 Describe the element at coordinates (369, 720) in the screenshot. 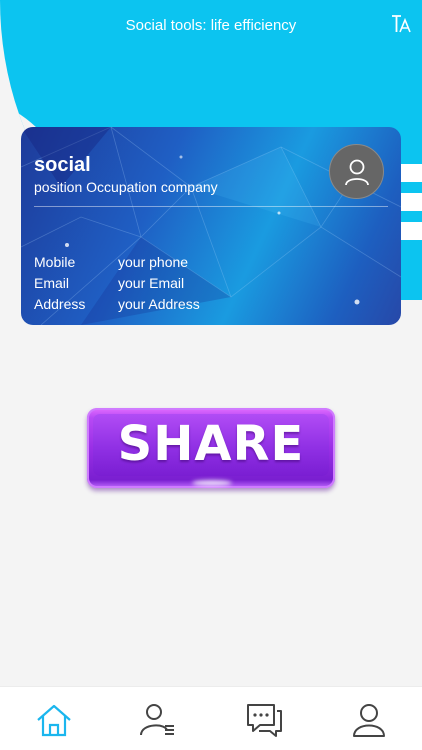

I see `profile-icon` at that location.